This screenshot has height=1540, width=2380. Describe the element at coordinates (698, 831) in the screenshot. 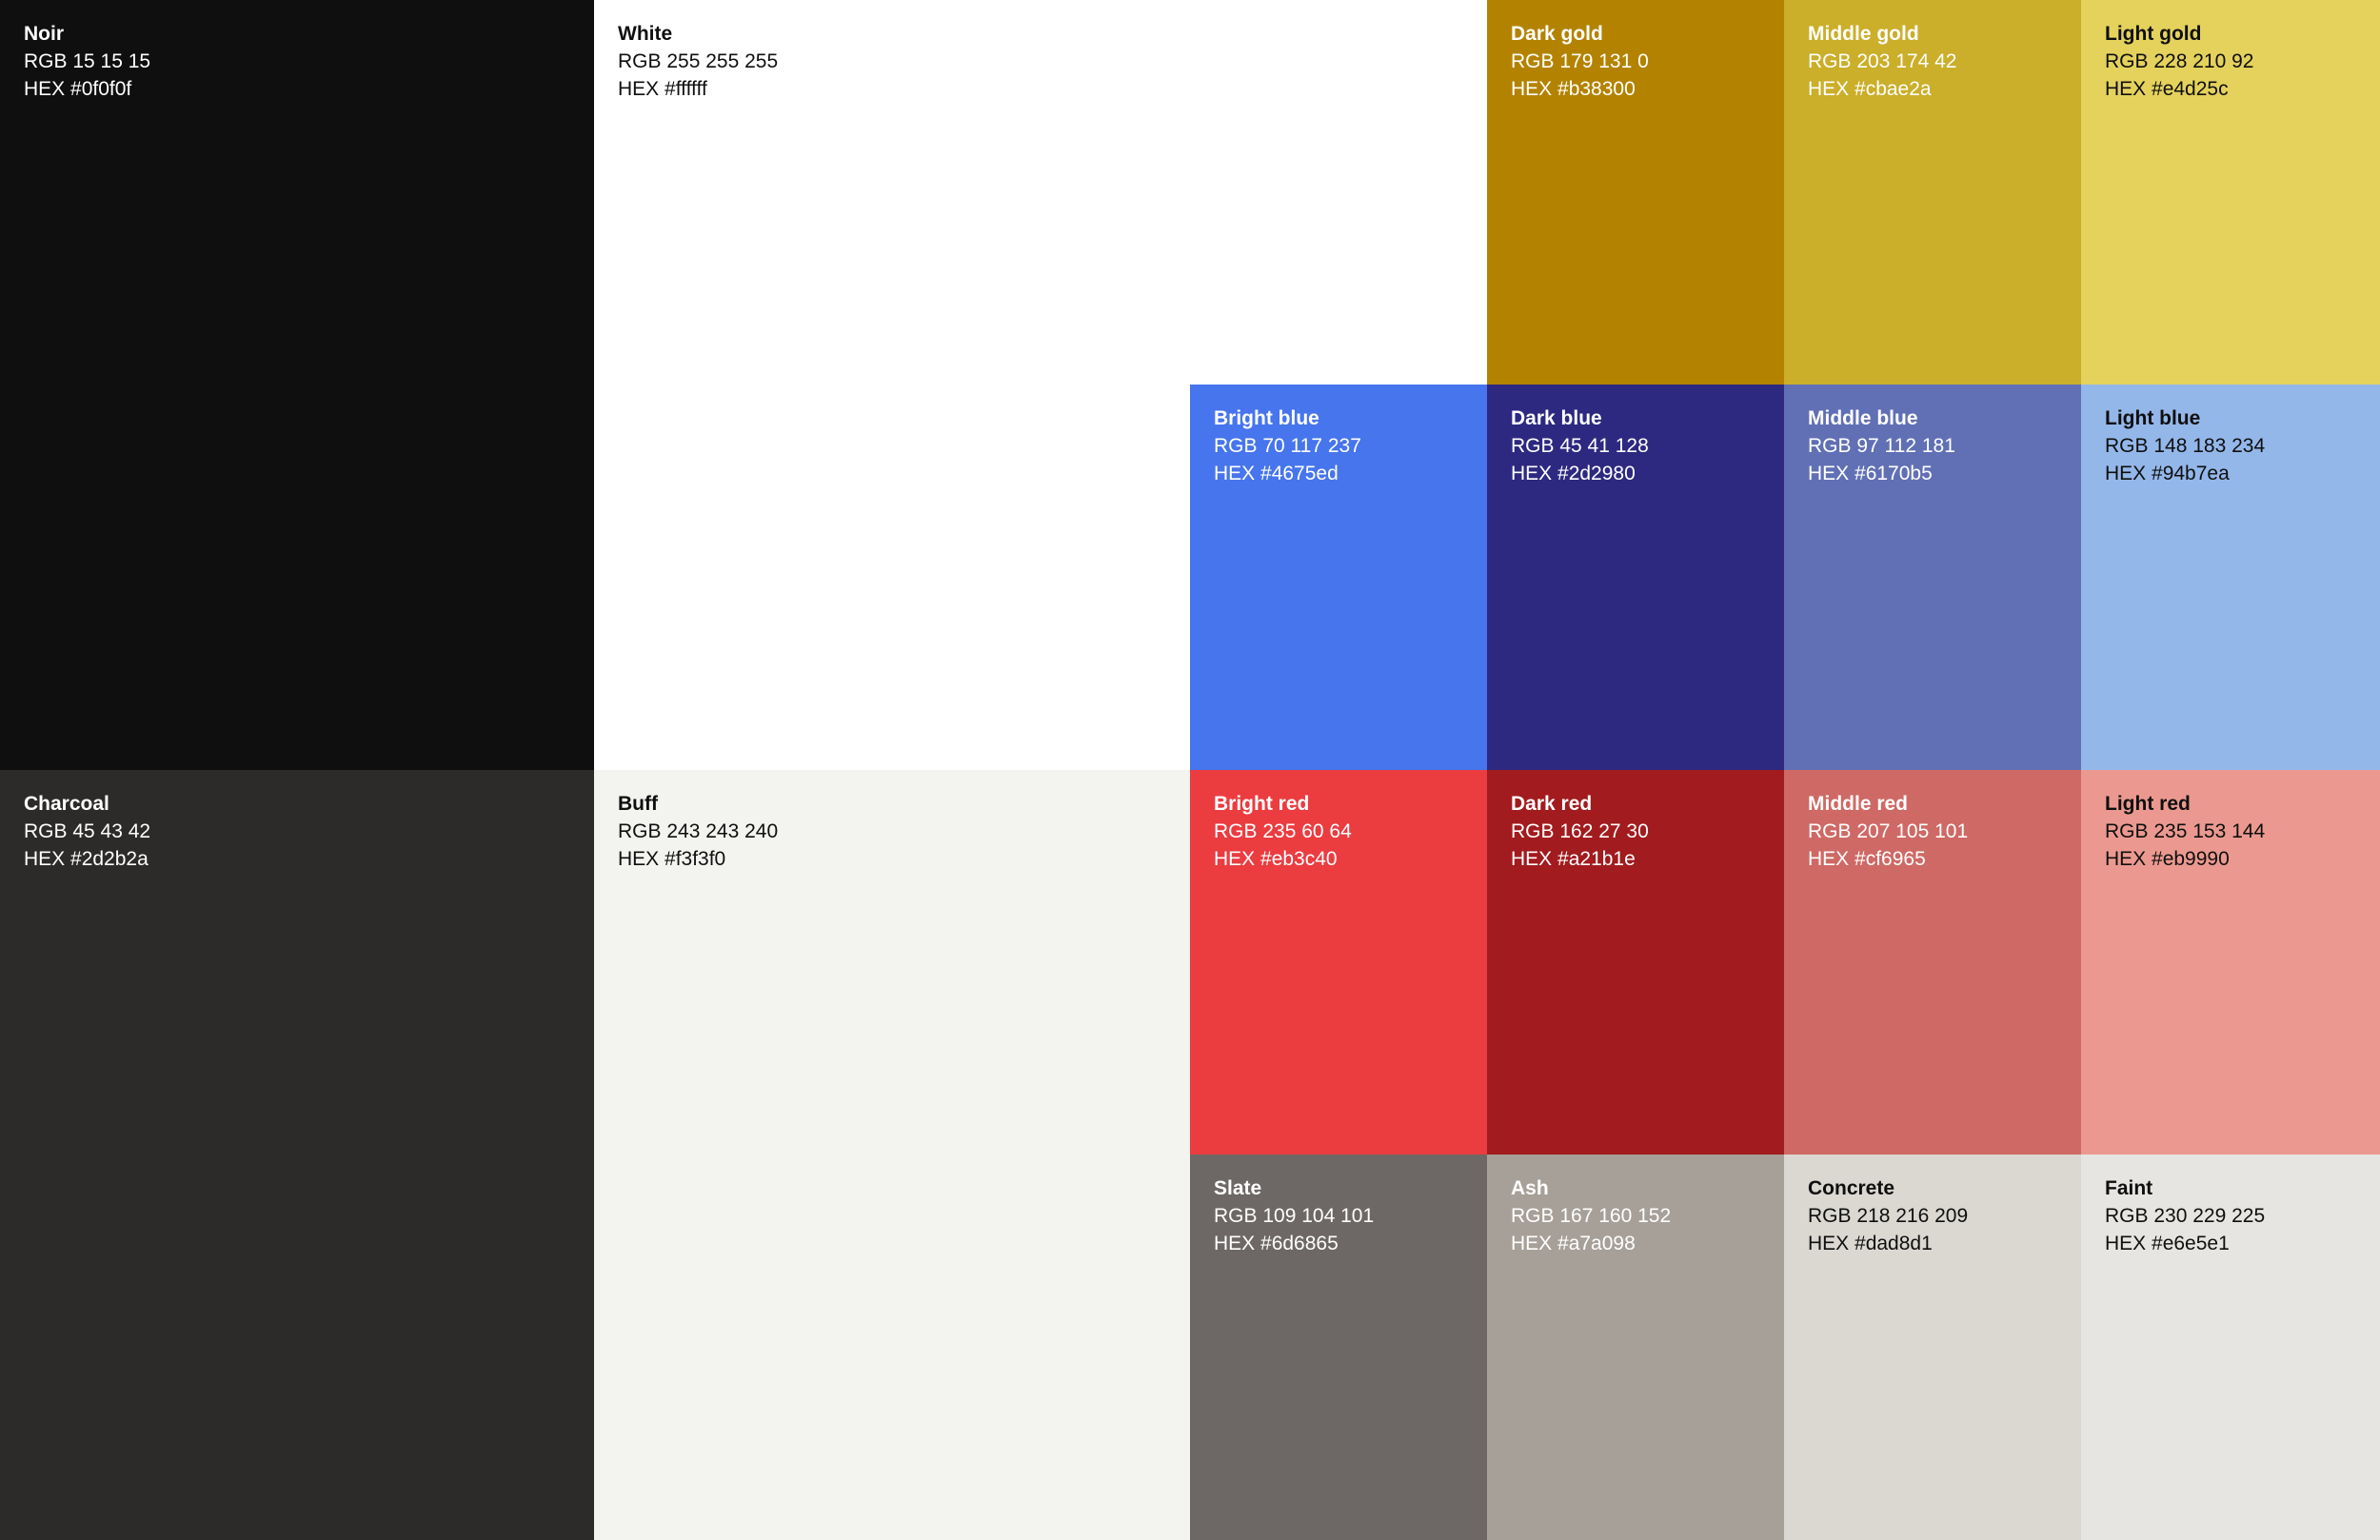

I see `swatch-rgb: RGB 243 243 240` at that location.